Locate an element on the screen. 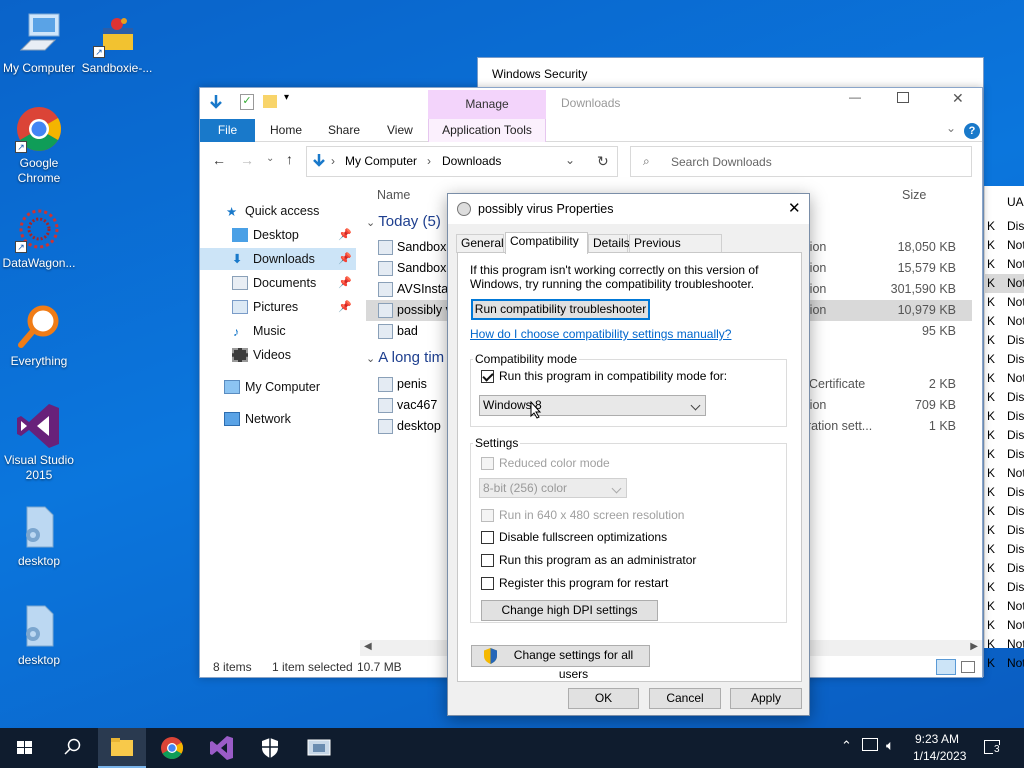  tab-compatibility: Compatibility is located at coordinates (546, 243).